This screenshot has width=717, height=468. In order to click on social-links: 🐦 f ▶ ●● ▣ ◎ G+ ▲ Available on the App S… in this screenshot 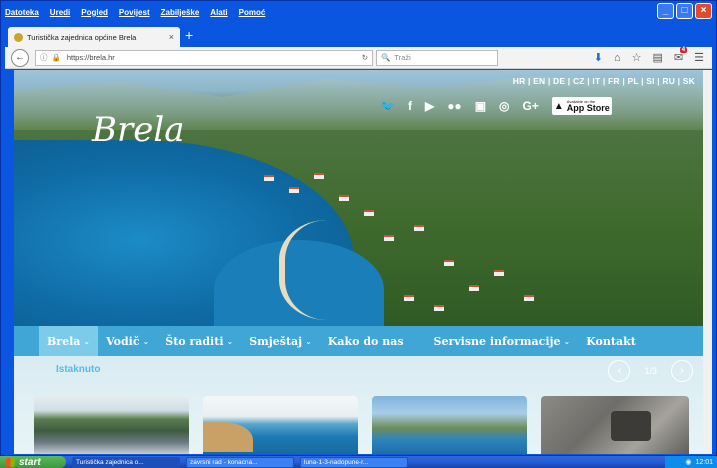, I will do `click(496, 106)`.